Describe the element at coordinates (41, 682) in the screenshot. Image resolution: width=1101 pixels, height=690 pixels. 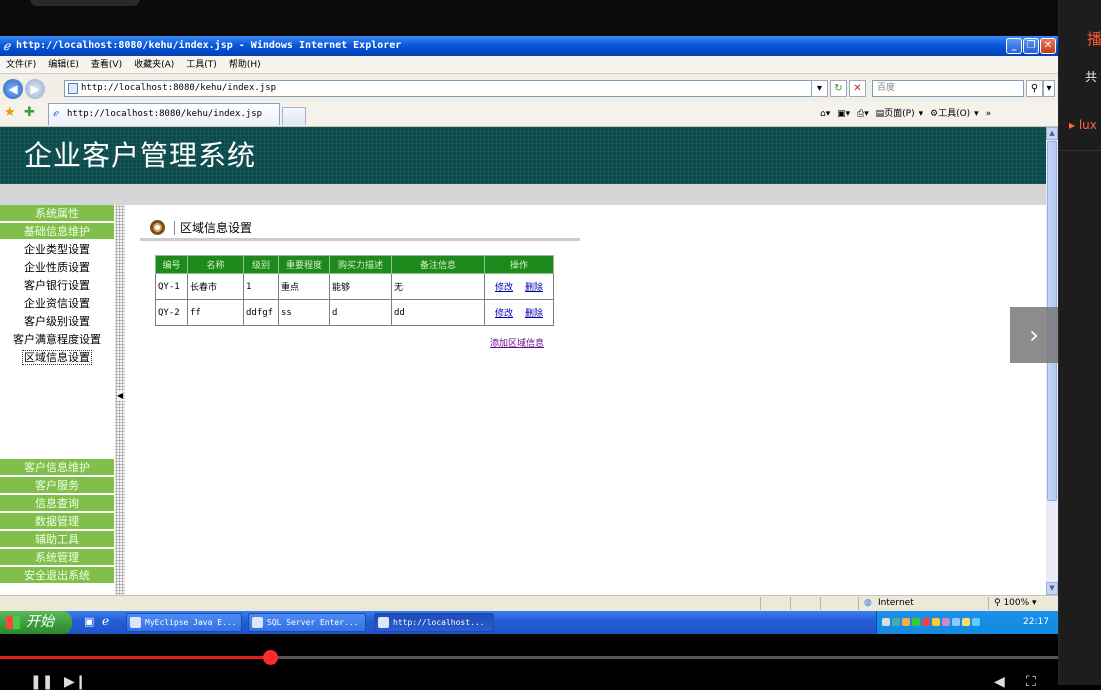
I see `pause-icon: ❚❚` at that location.